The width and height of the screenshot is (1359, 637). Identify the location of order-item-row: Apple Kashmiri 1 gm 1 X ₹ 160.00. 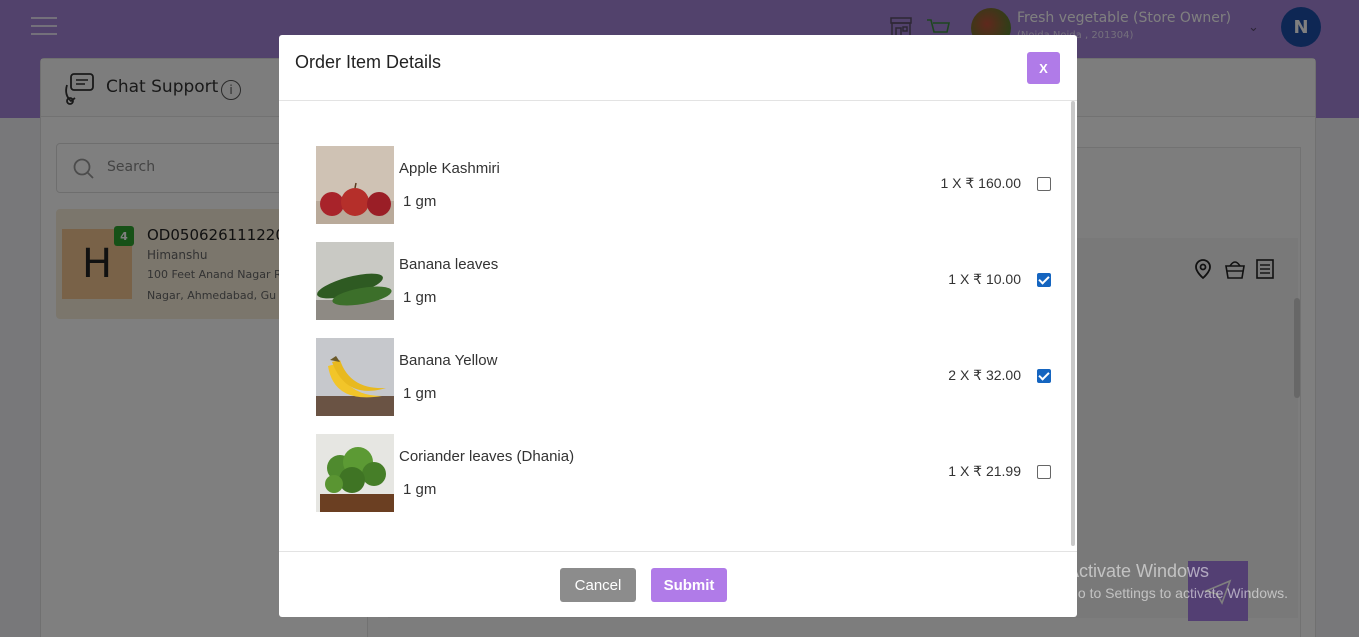
(686, 185).